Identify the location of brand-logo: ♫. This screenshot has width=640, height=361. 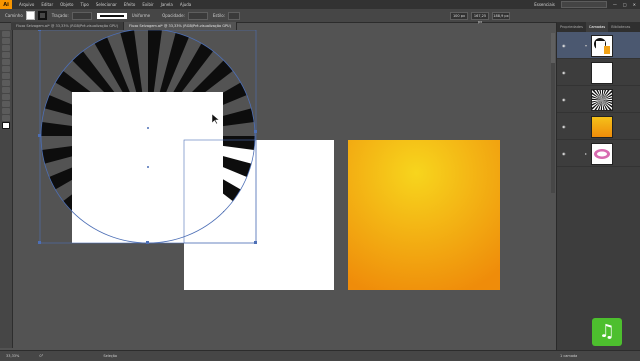
(607, 332).